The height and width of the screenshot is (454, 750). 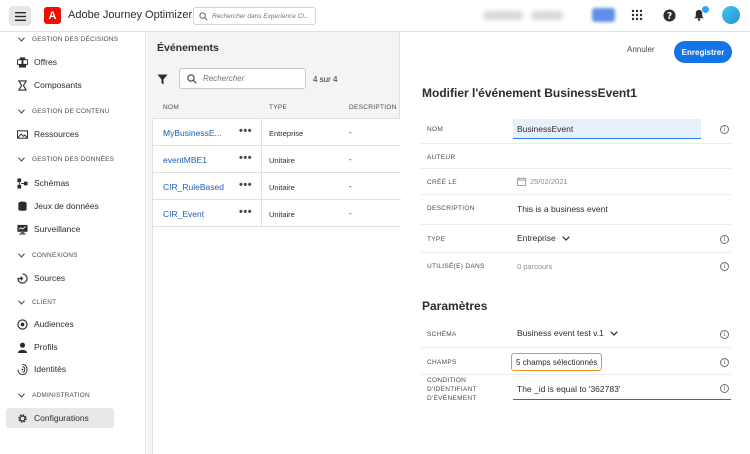 What do you see at coordinates (607, 129) in the screenshot?
I see `name-input: BusinessEvent` at bounding box center [607, 129].